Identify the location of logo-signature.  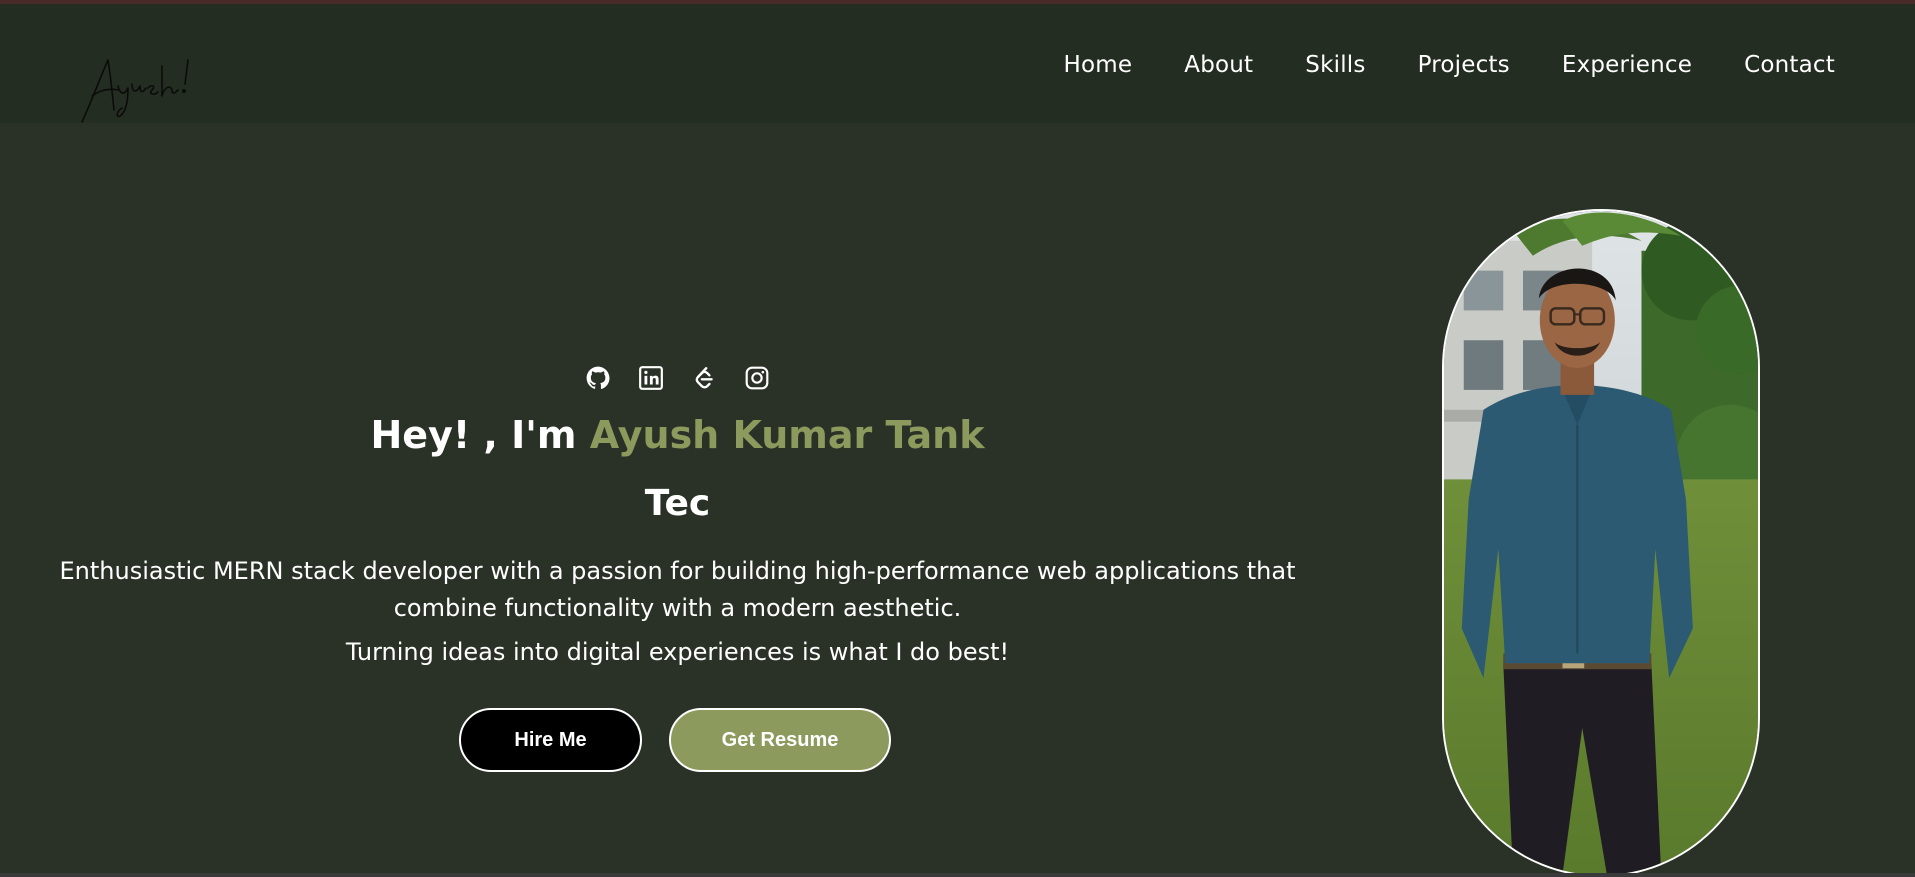
(135, 91).